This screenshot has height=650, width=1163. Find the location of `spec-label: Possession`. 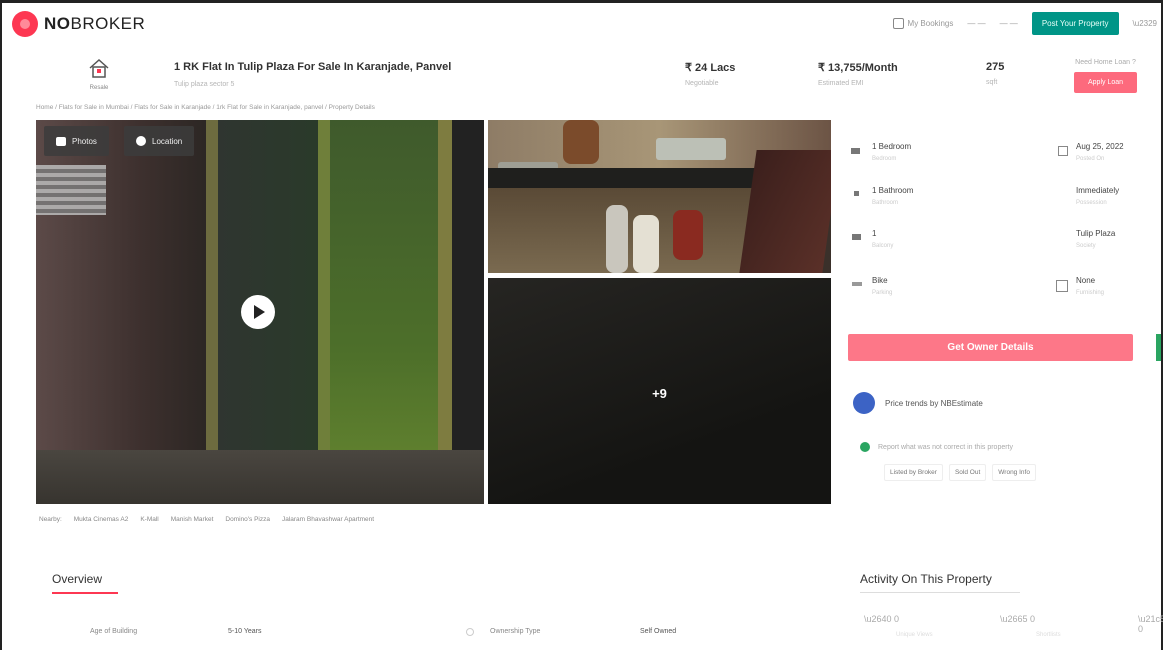

spec-label: Possession is located at coordinates (1091, 203).